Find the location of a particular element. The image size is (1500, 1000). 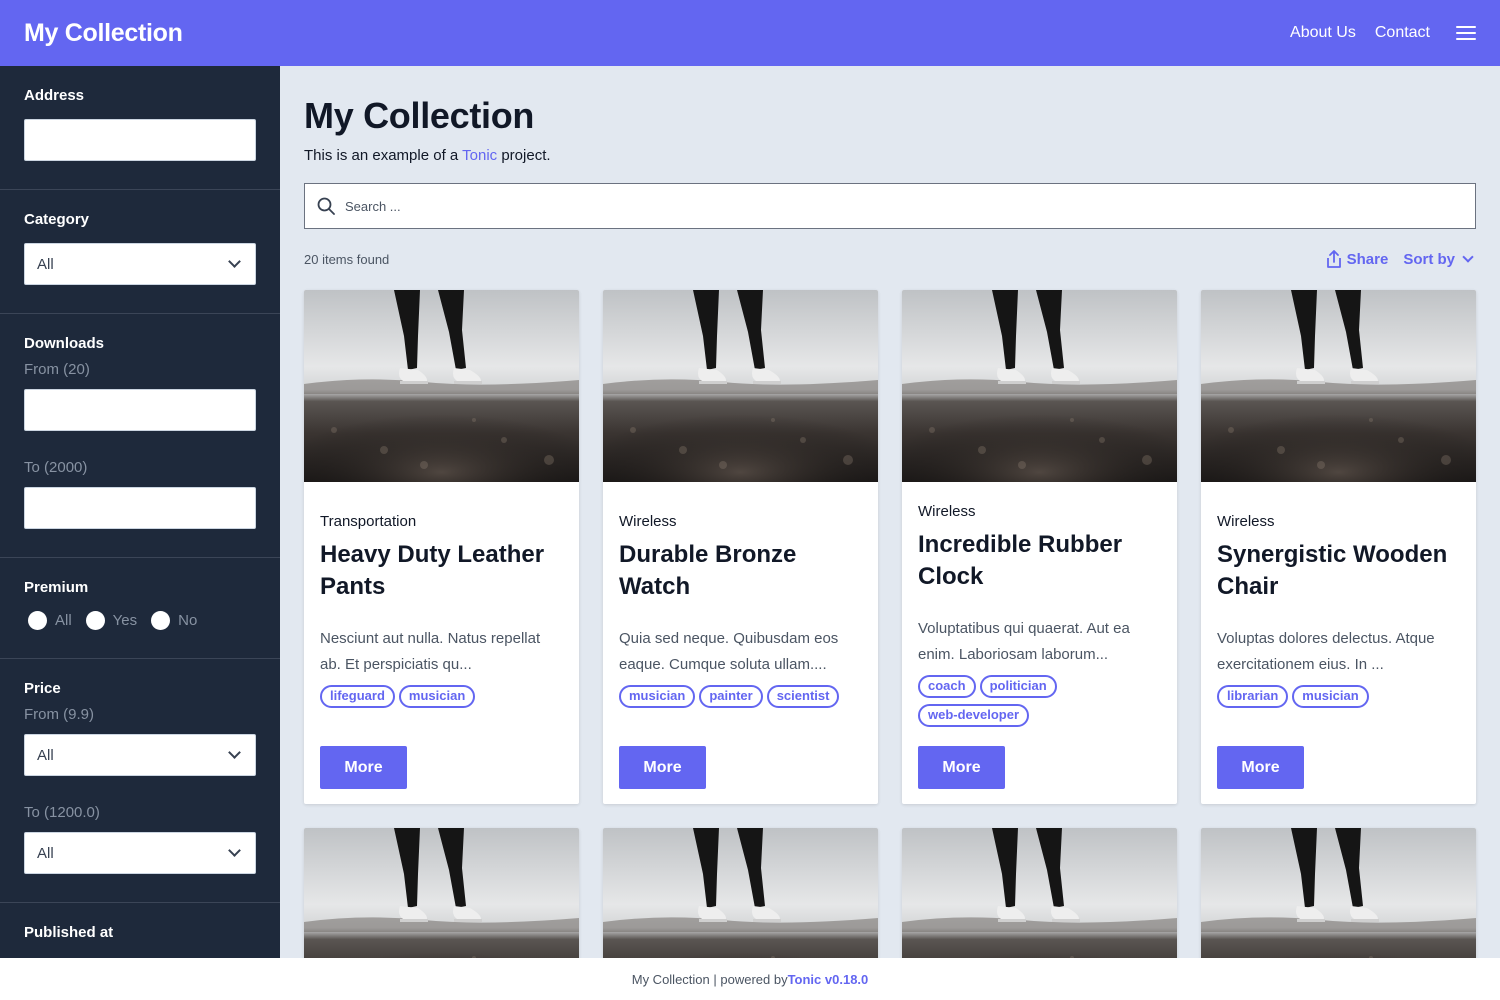

filter-label: Published at is located at coordinates (69, 932).